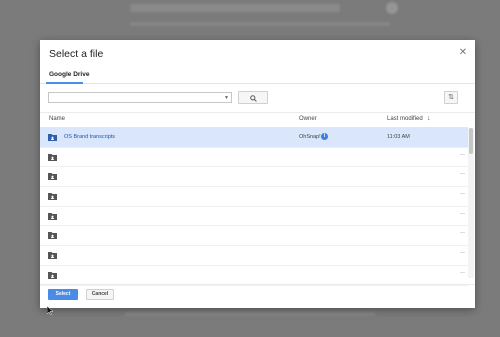 Image resolution: width=500 pixels, height=337 pixels. I want to click on table-row: OS Brand transcripts OhSnap! i 11:03 AM, so click(254, 138).